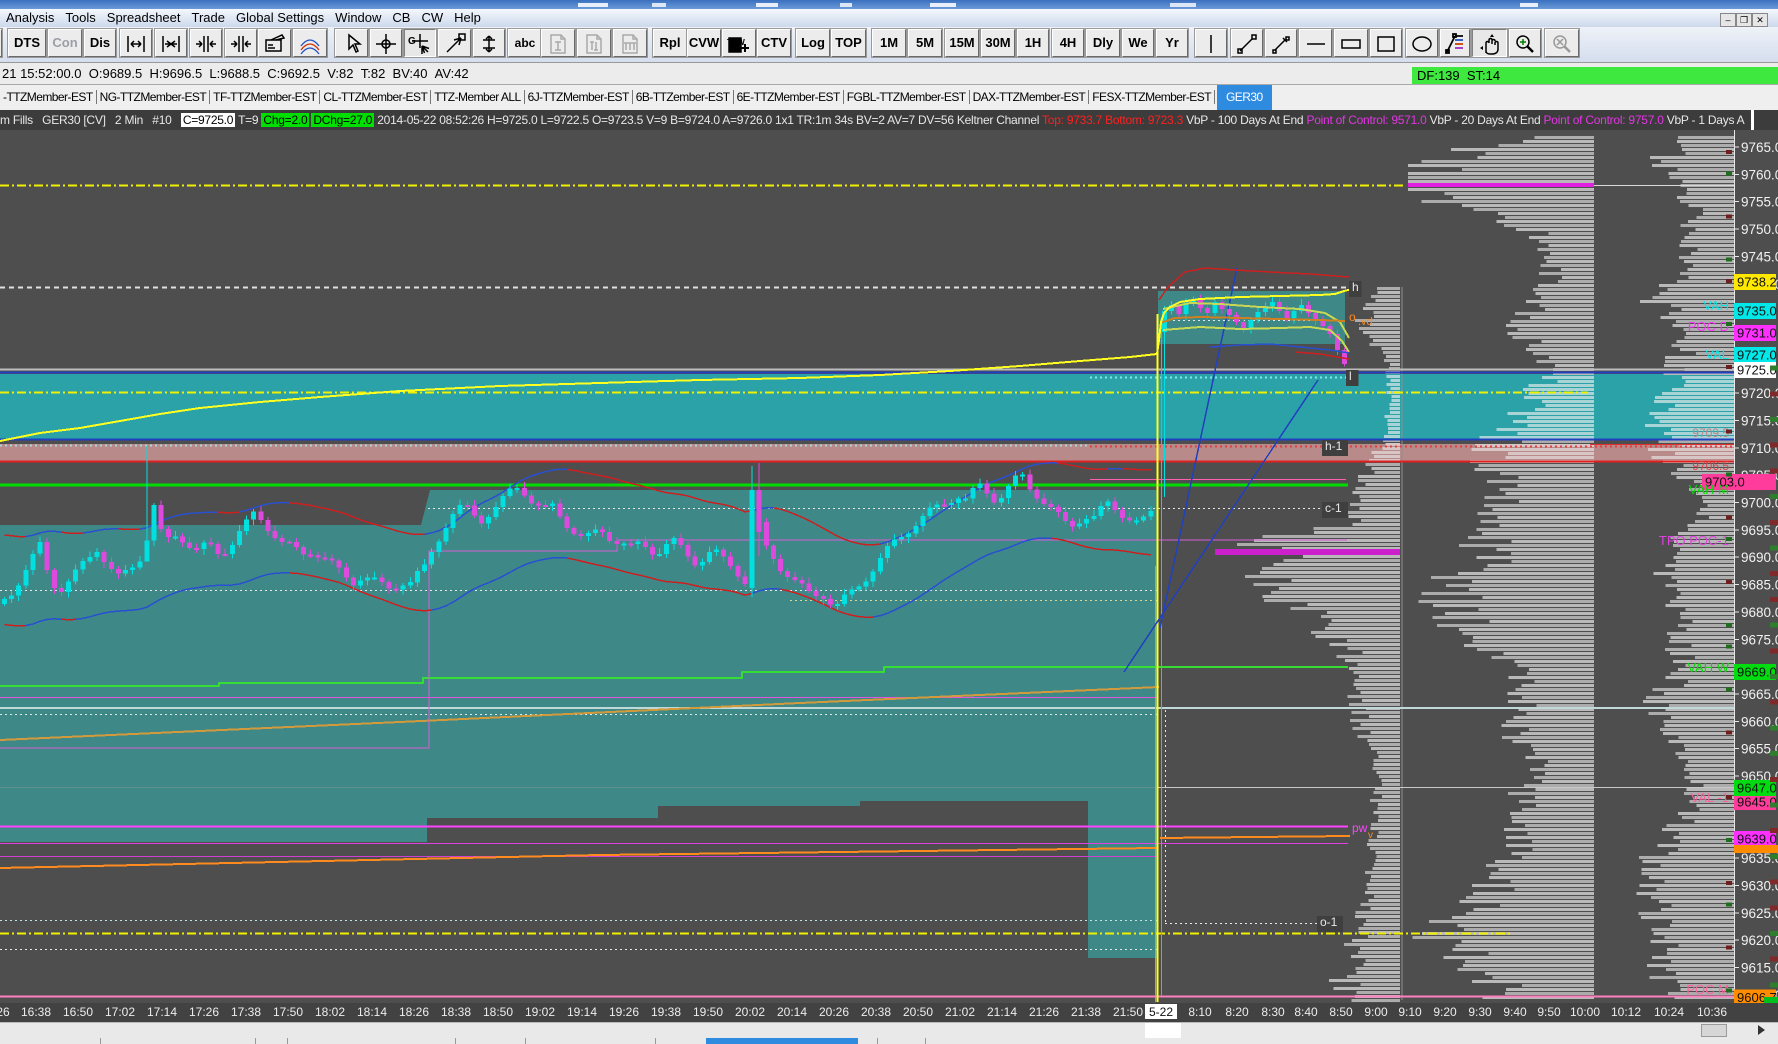 Image resolution: width=1778 pixels, height=1044 pixels. What do you see at coordinates (1759, 229) in the screenshot?
I see `svg-text: 9750.0` at bounding box center [1759, 229].